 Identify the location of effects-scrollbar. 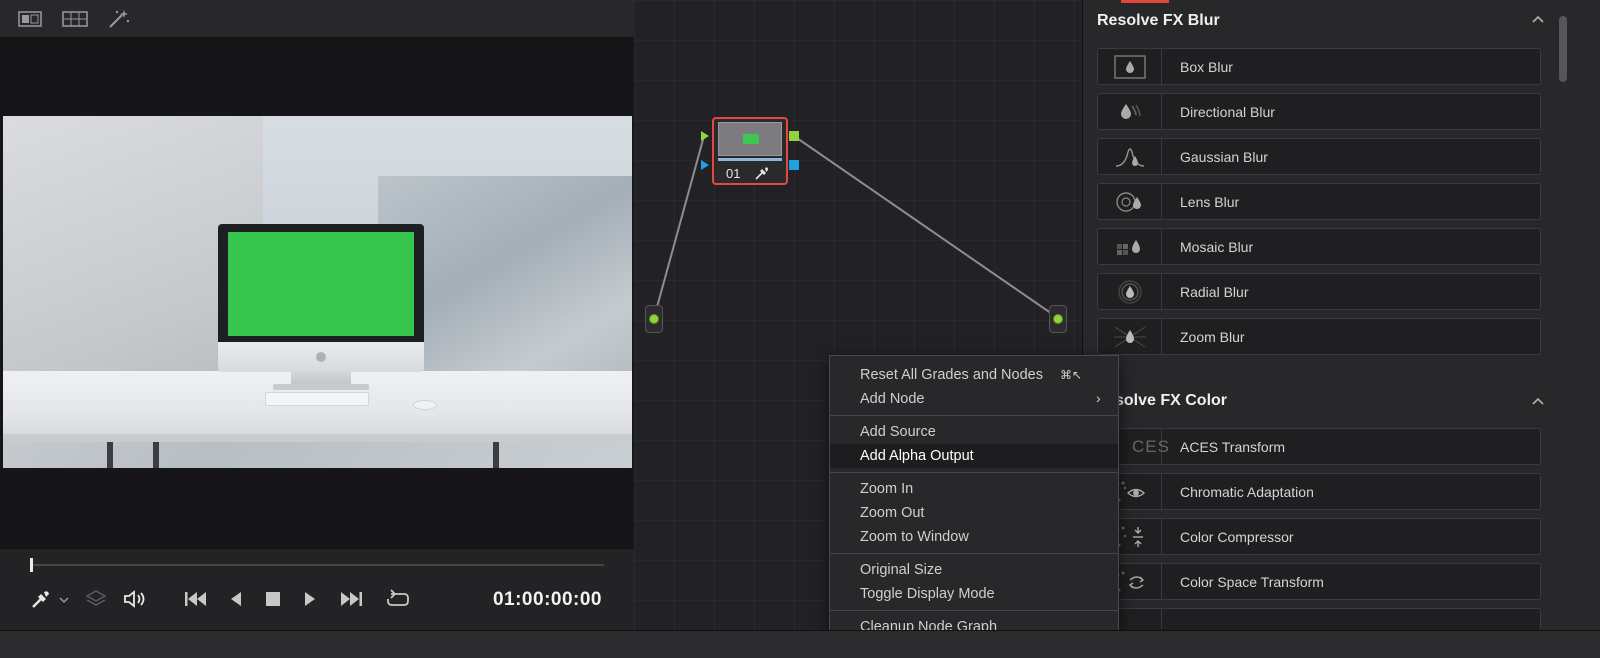
(1563, 49).